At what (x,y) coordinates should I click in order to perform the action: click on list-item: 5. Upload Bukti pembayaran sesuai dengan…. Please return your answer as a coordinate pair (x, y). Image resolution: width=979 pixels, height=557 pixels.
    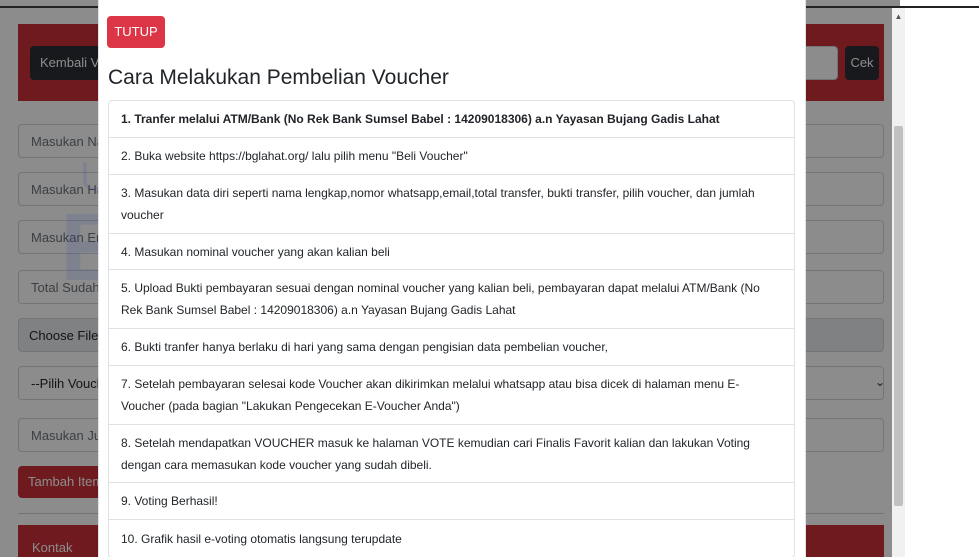
    Looking at the image, I should click on (451, 299).